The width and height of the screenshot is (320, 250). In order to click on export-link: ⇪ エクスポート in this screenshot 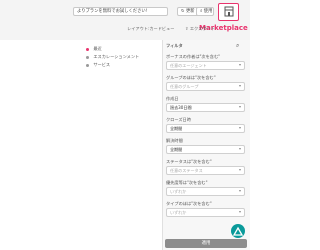, I will do `click(200, 29)`.